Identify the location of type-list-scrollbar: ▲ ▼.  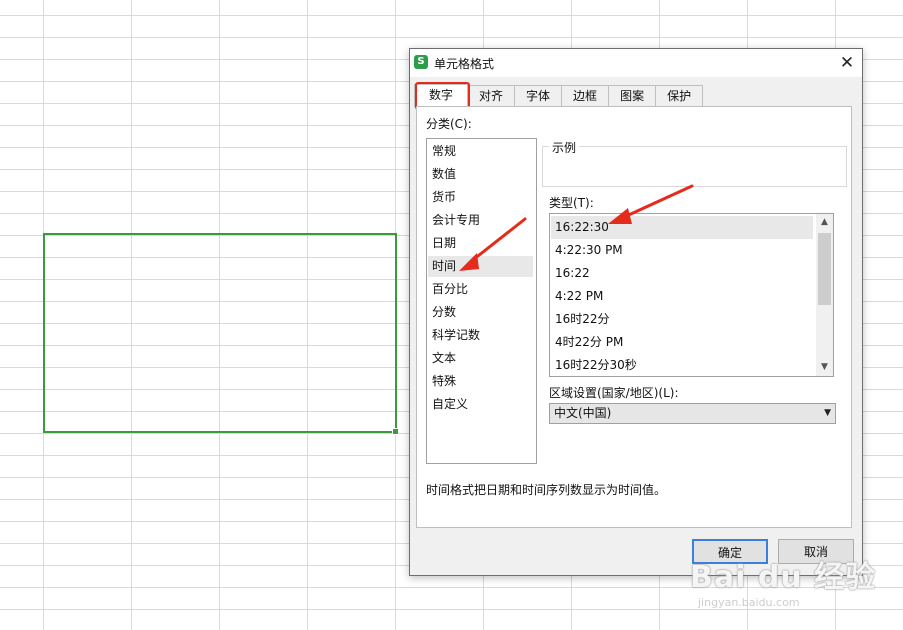
(824, 295).